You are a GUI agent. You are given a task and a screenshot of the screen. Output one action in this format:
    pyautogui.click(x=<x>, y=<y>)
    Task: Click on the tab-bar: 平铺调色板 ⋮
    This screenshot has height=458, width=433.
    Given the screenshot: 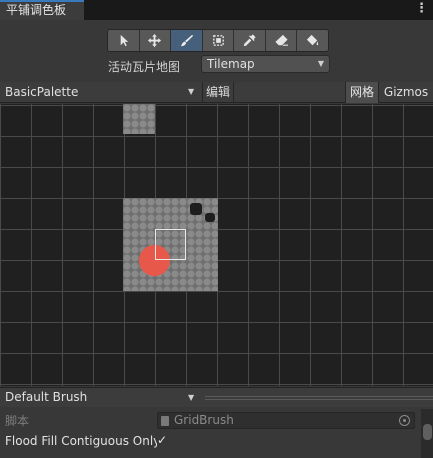 What is the action you would take?
    pyautogui.click(x=216, y=10)
    